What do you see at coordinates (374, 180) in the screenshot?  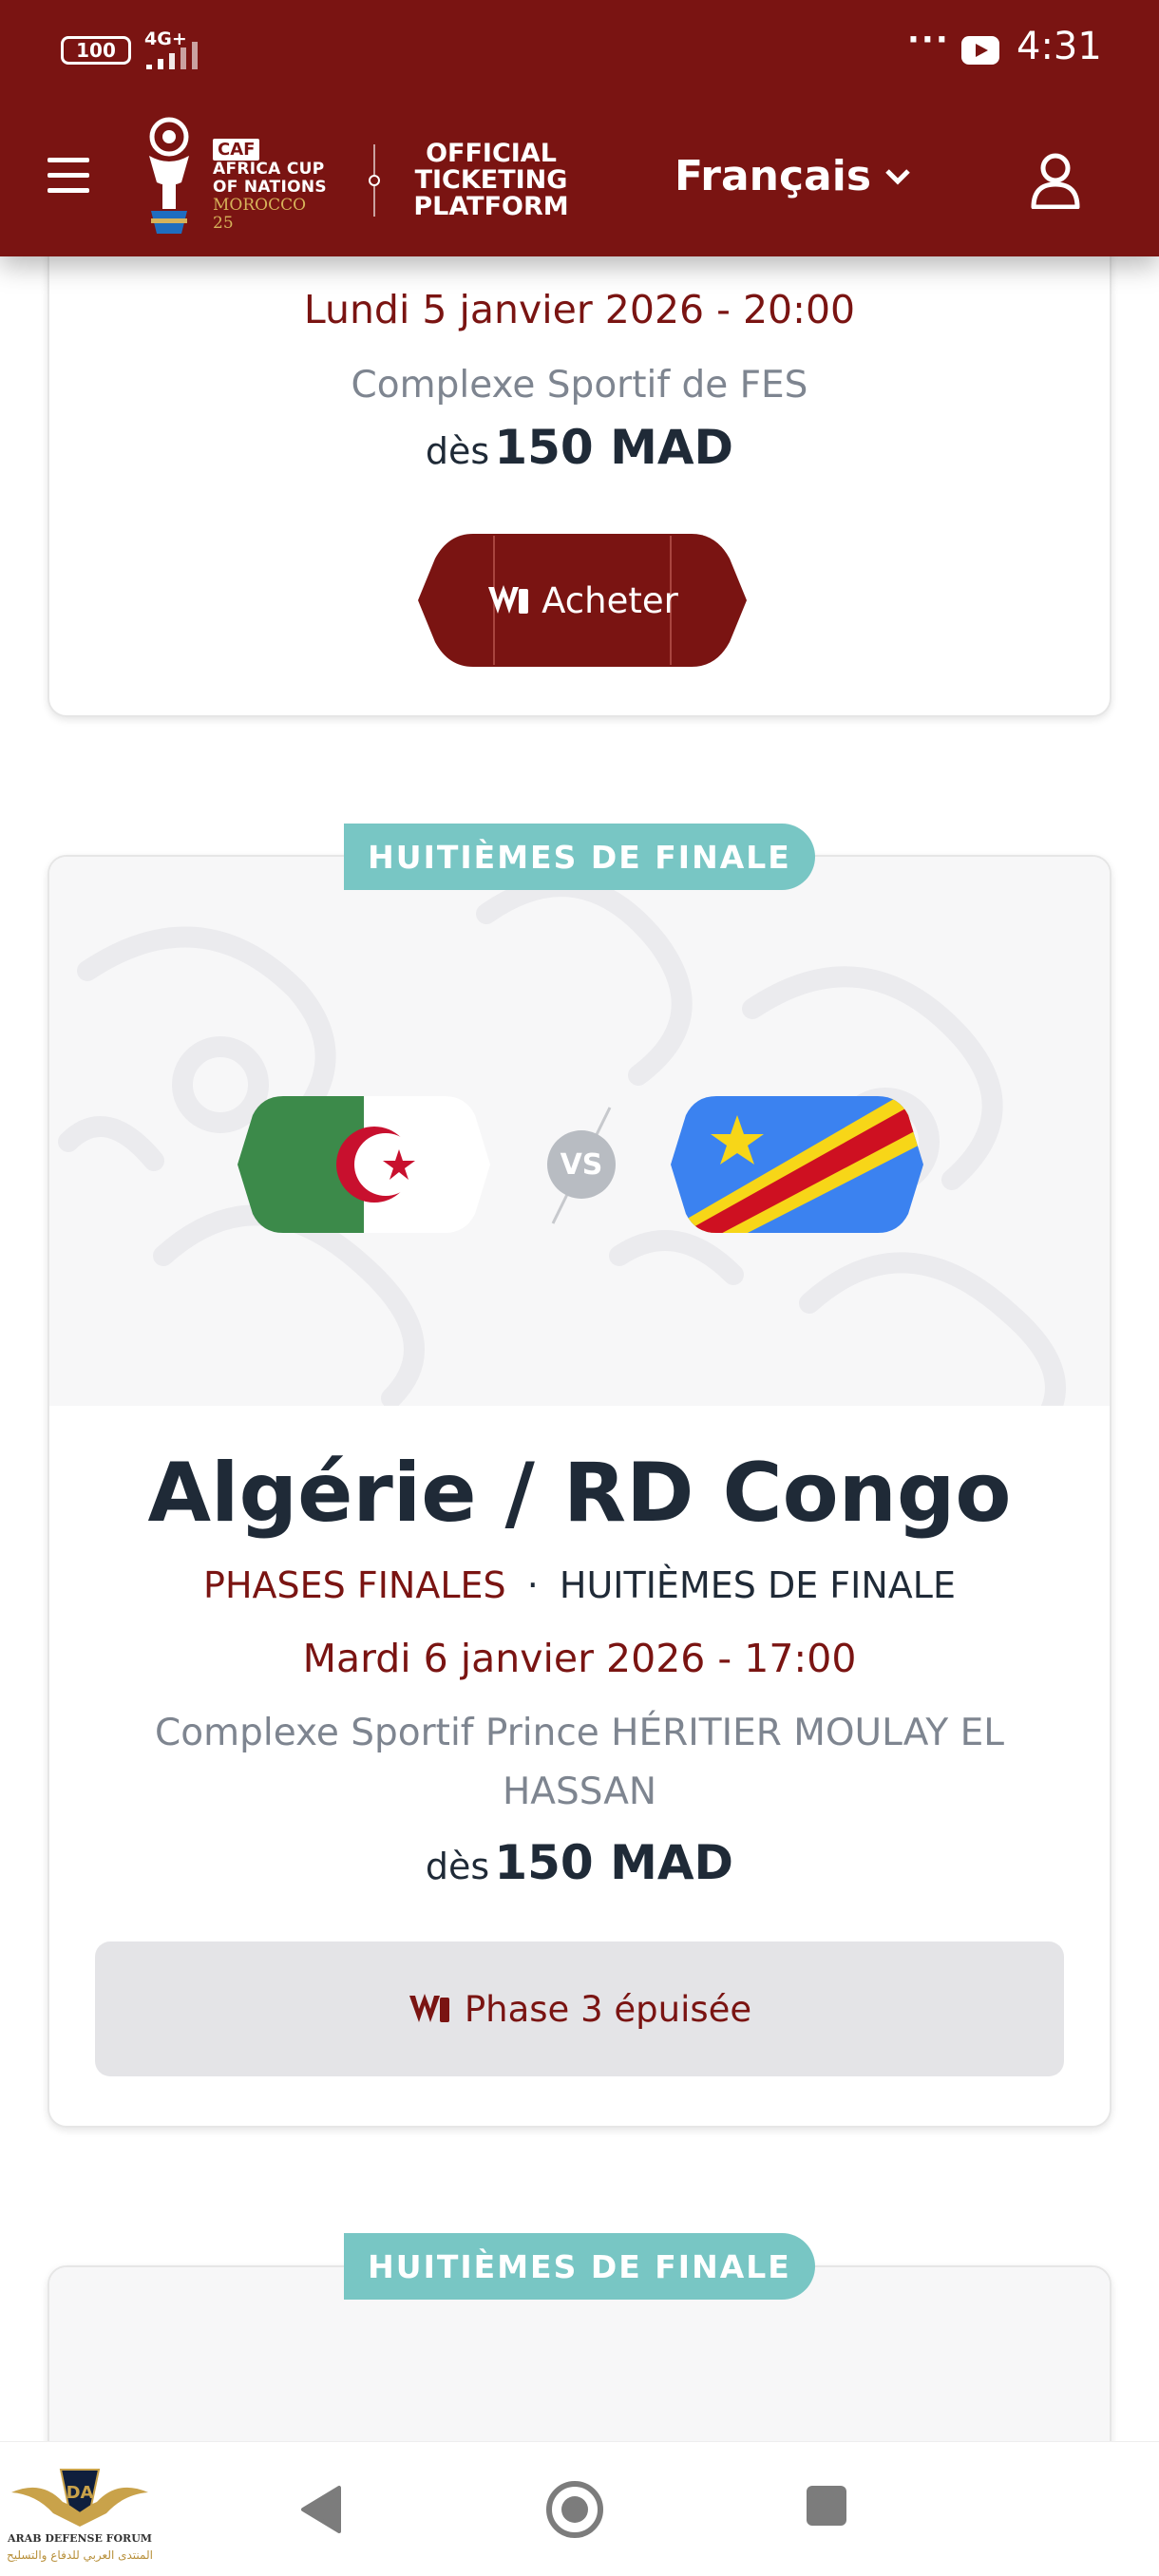 I see `header-divider` at bounding box center [374, 180].